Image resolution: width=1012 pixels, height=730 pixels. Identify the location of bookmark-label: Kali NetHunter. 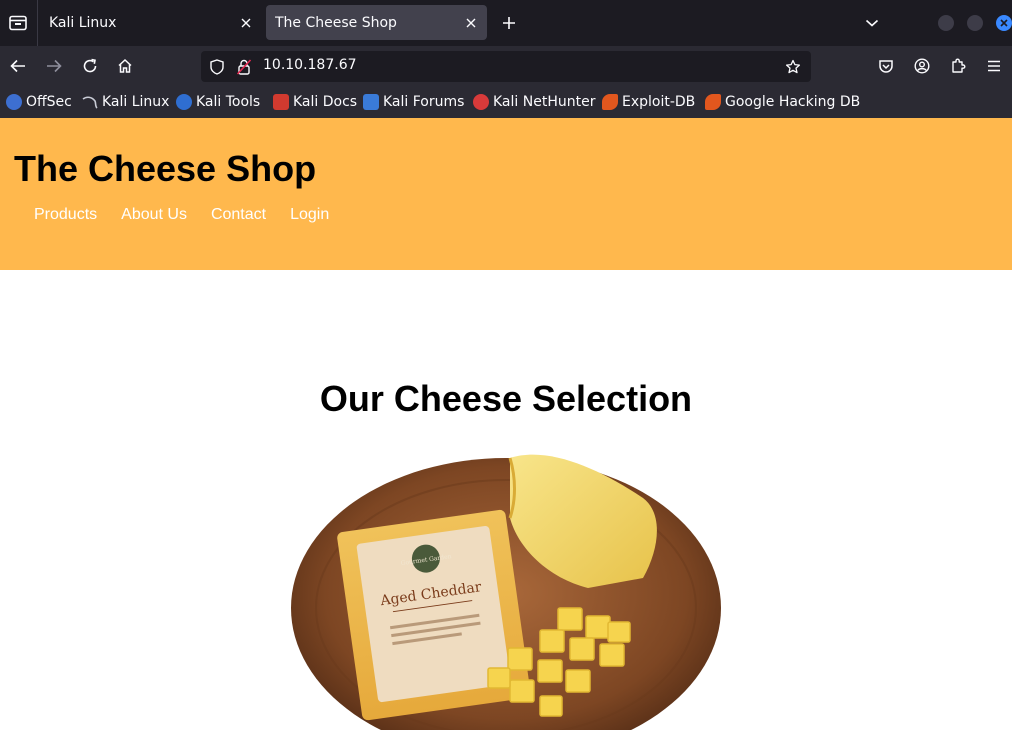
(544, 102).